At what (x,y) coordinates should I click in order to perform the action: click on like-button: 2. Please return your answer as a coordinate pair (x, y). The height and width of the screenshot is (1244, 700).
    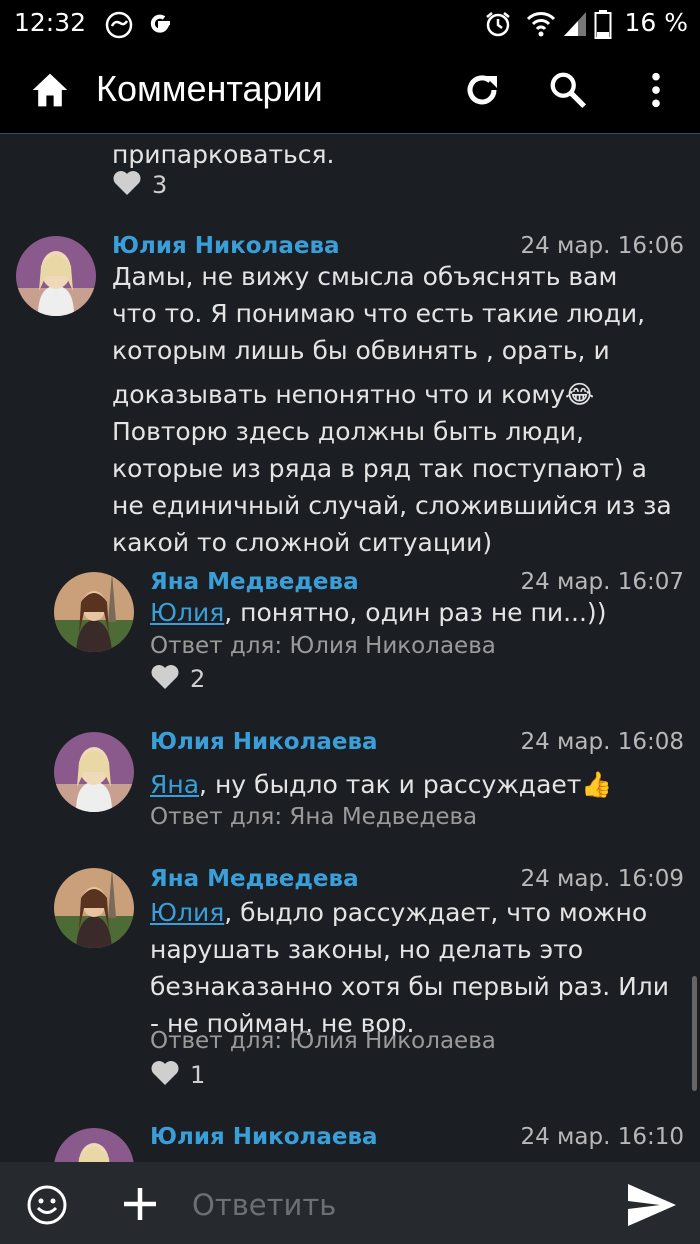
    Looking at the image, I should click on (177, 678).